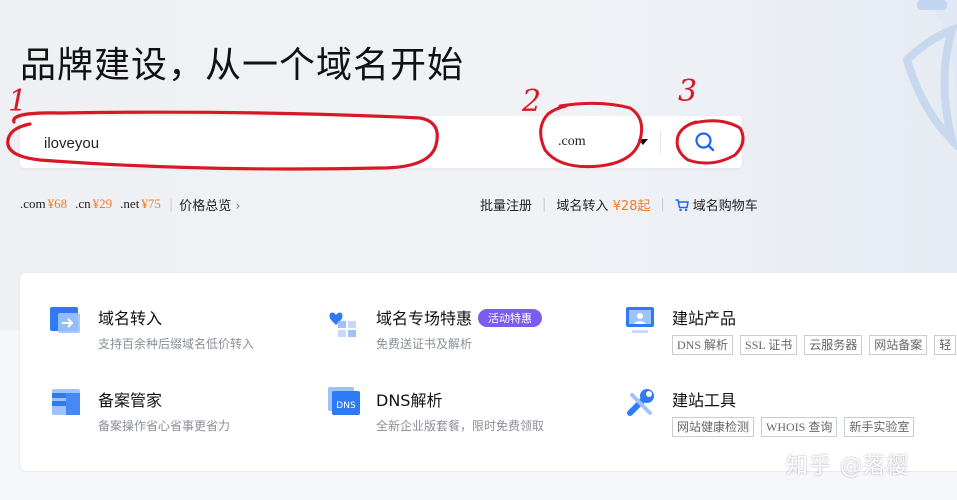 This screenshot has width=957, height=500. I want to click on domain-search-input, so click(279, 143).